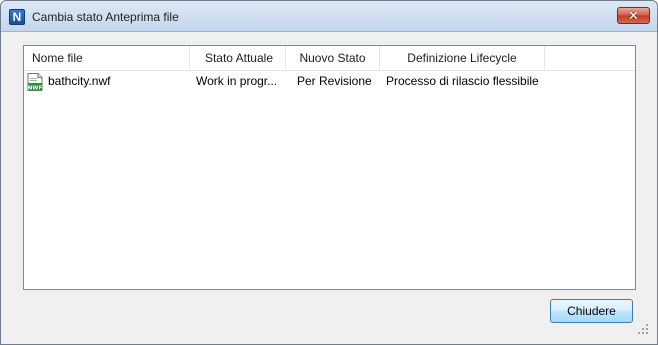  I want to click on title-bar: N Cambia stato Anteprima file ✕, so click(329, 16).